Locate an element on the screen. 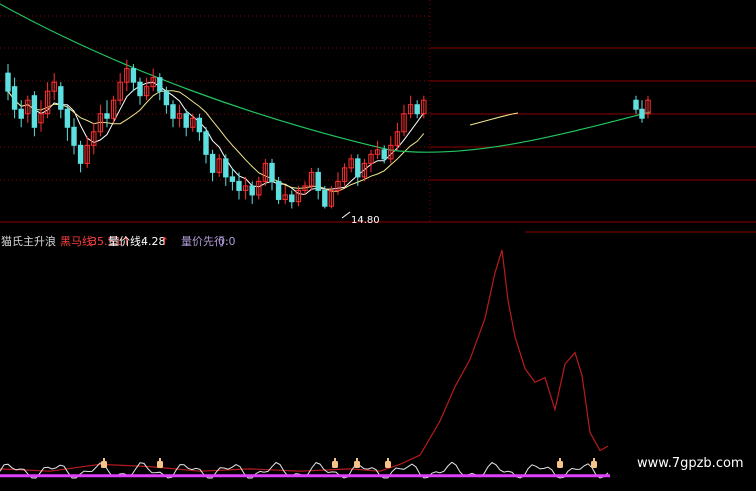 The width and height of the screenshot is (756, 491). ma-mid-line-ext is located at coordinates (494, 119).